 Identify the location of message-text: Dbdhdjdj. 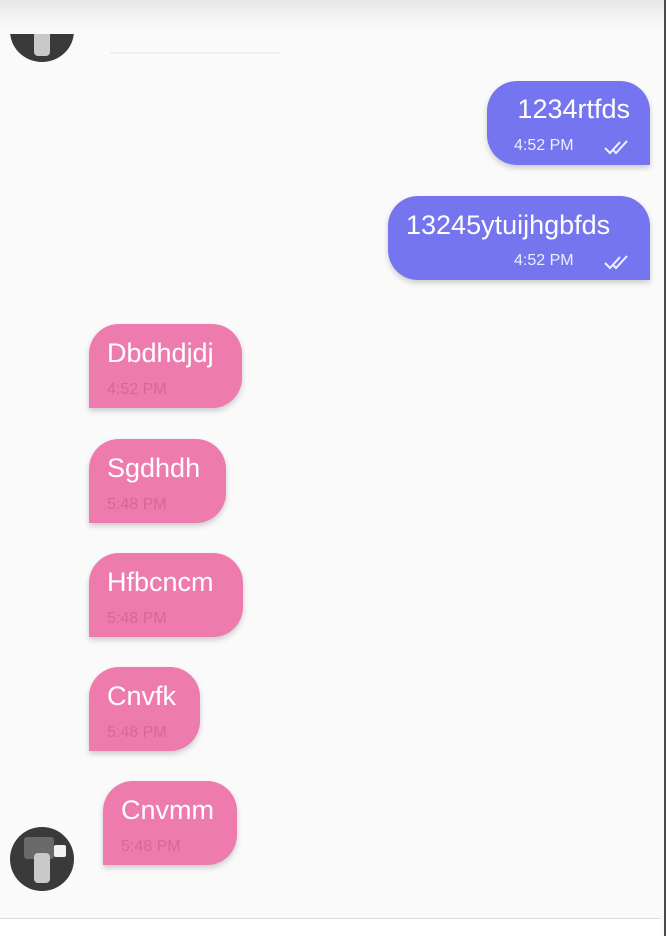
(160, 353).